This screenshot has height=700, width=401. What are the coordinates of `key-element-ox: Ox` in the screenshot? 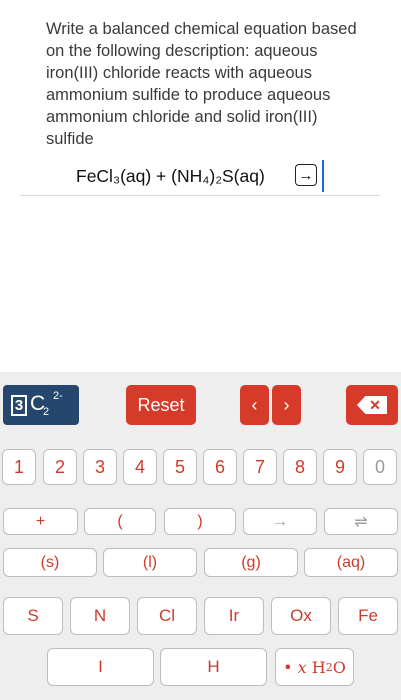 It's located at (301, 616).